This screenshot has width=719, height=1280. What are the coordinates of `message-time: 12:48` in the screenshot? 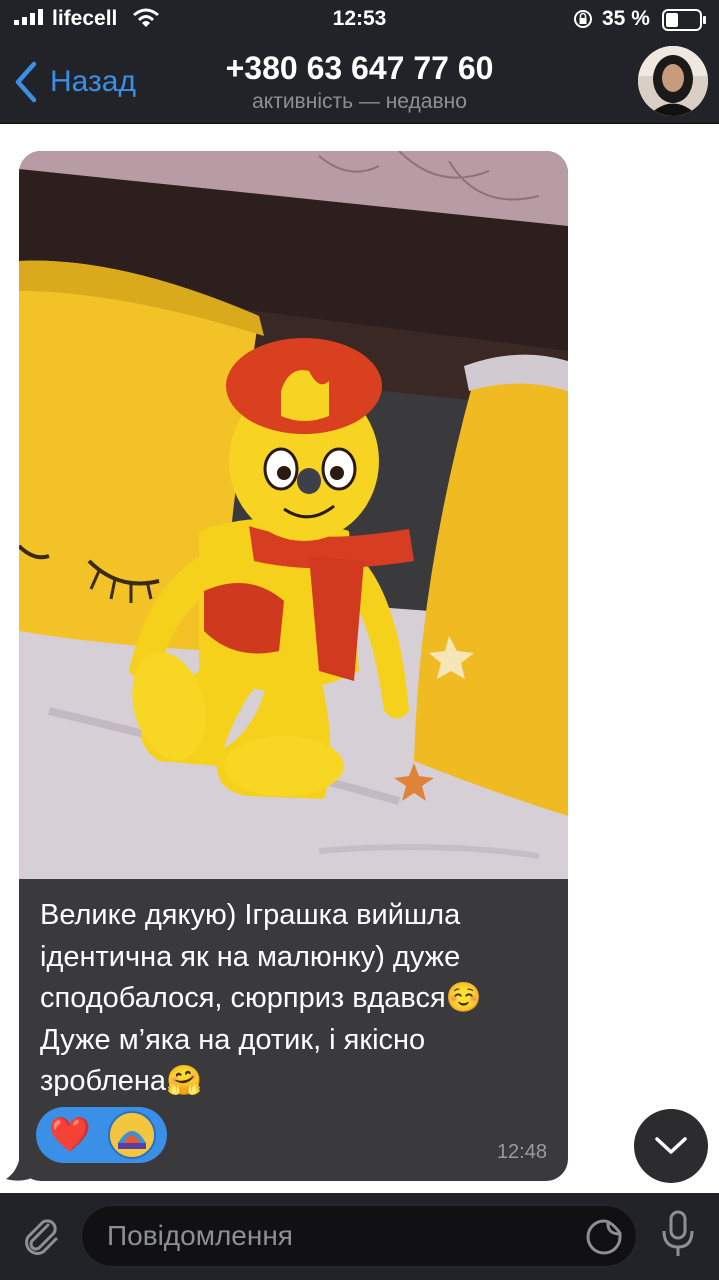 It's located at (521, 1152).